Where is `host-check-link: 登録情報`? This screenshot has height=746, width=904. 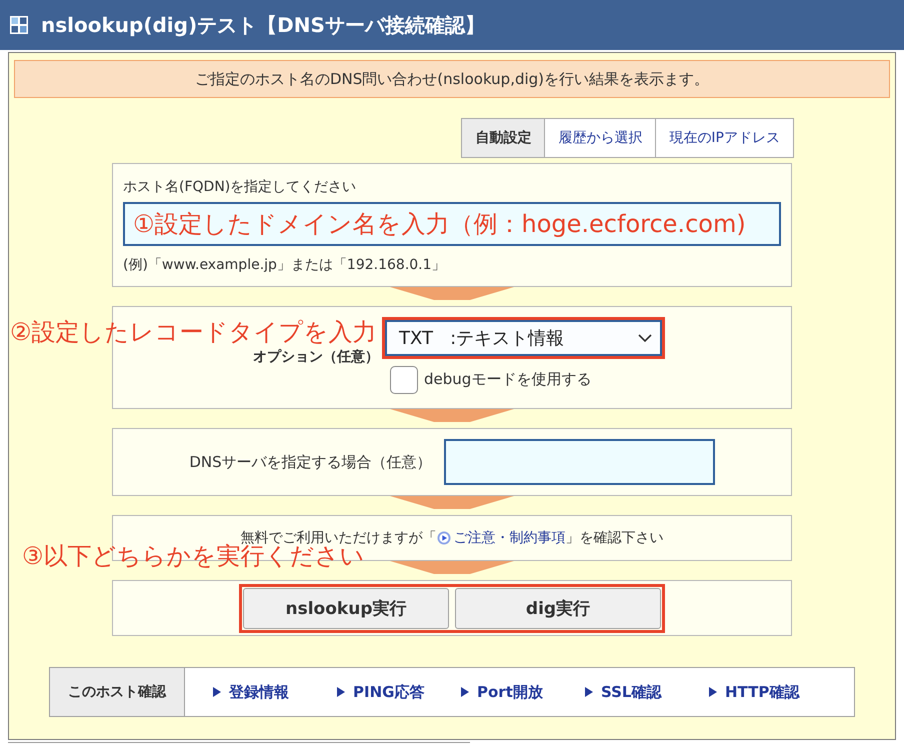
host-check-link: 登録情報 is located at coordinates (251, 692).